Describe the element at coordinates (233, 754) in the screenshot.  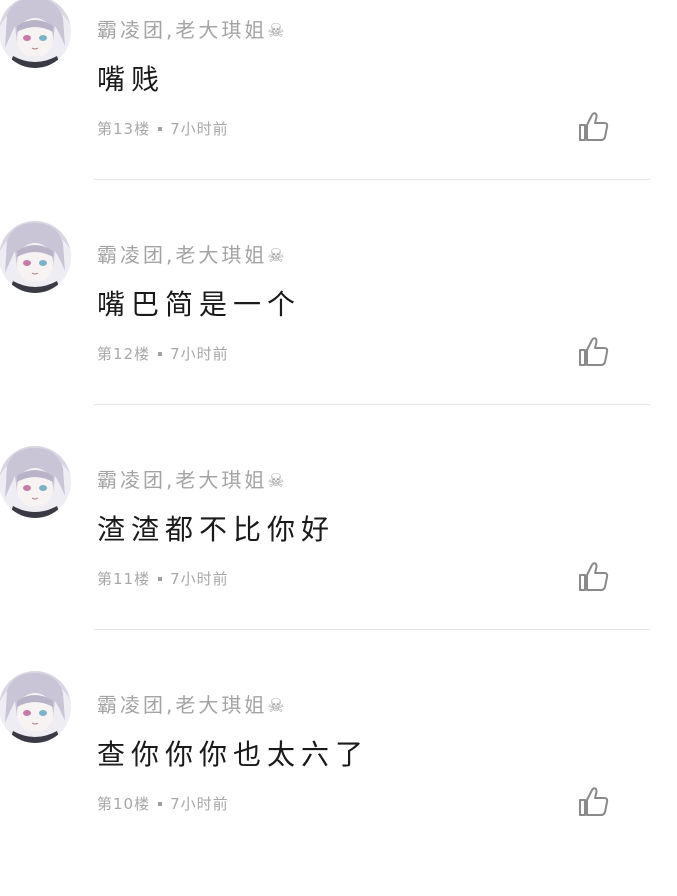
I see `comment-text: 查你你你也太六了` at that location.